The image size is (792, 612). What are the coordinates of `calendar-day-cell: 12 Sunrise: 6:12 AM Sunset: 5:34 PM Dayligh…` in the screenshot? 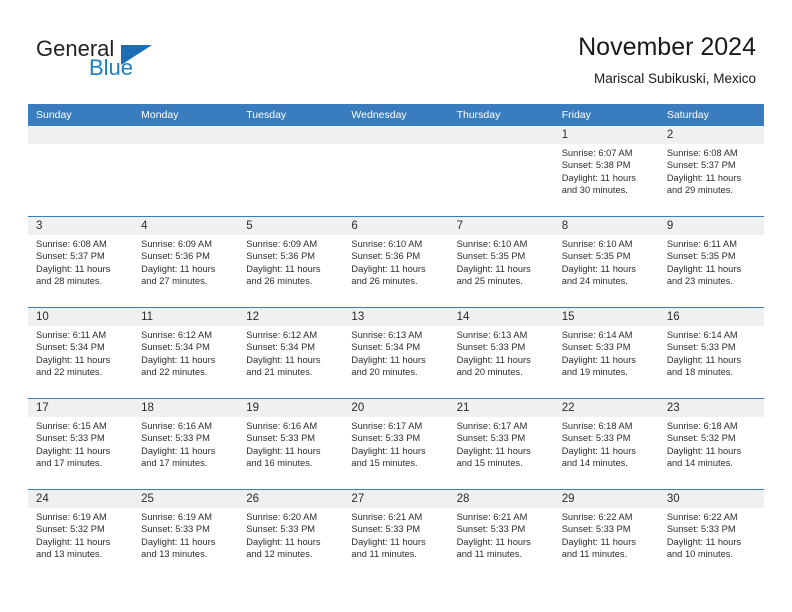 It's located at (291, 353).